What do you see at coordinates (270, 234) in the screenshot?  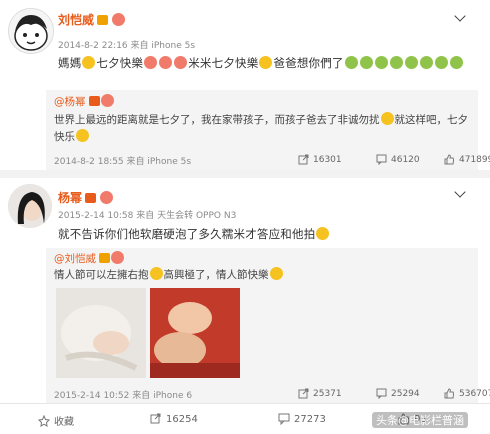 I see `post-text: 就不告诉你们他软磨硬泡了多久糯米才答应和他拍` at bounding box center [270, 234].